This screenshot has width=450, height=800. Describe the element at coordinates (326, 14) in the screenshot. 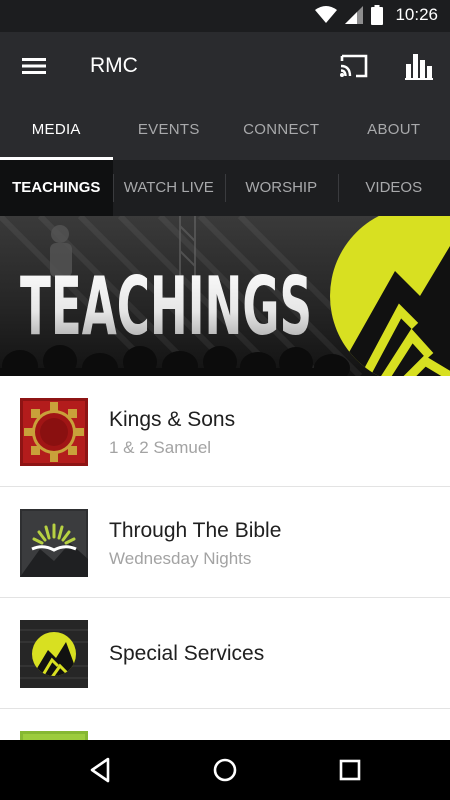

I see `wifi-icon` at that location.